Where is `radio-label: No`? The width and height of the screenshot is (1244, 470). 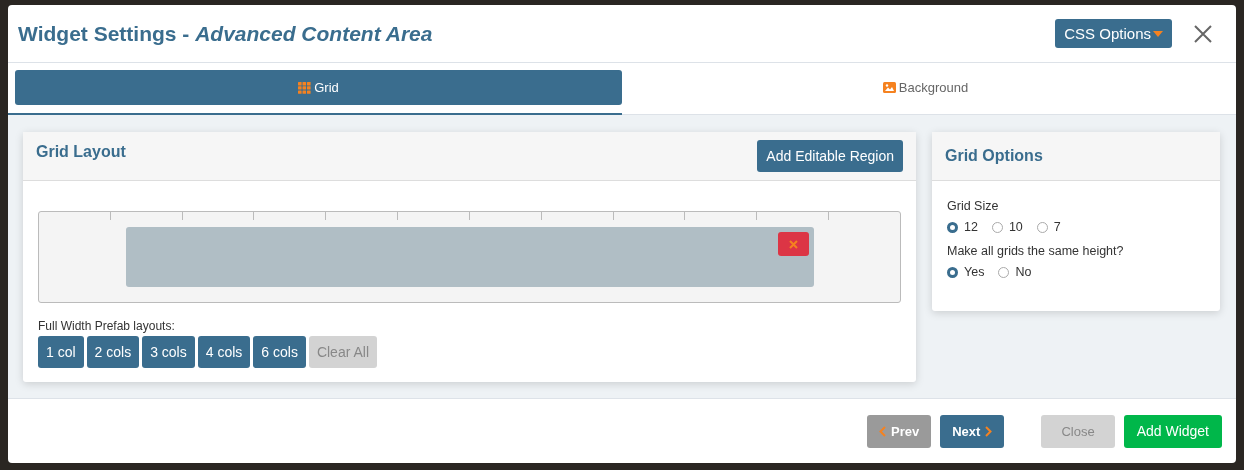 radio-label: No is located at coordinates (1023, 272).